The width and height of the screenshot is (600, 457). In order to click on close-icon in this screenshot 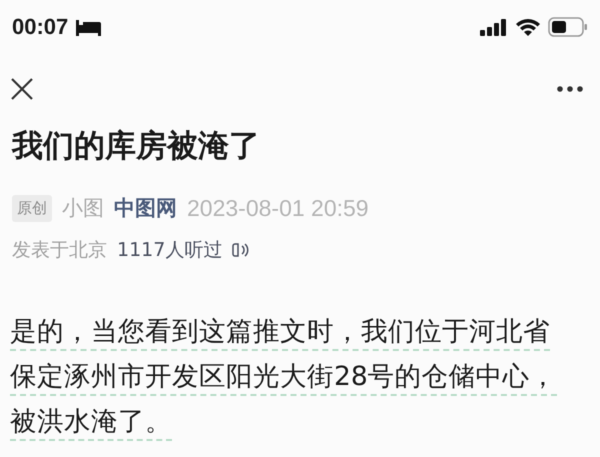, I will do `click(22, 89)`.